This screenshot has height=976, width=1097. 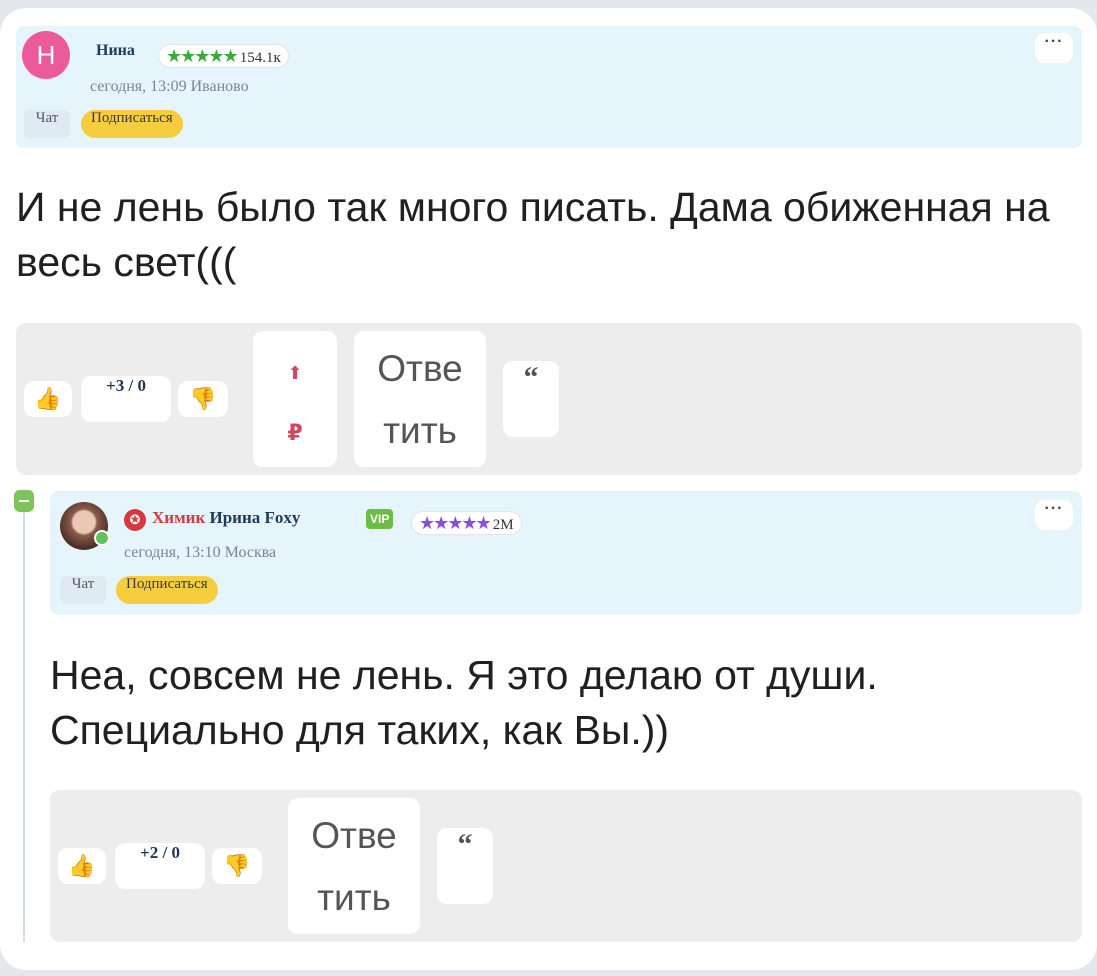 I want to click on author-name: Ирина Foxy, so click(x=255, y=517).